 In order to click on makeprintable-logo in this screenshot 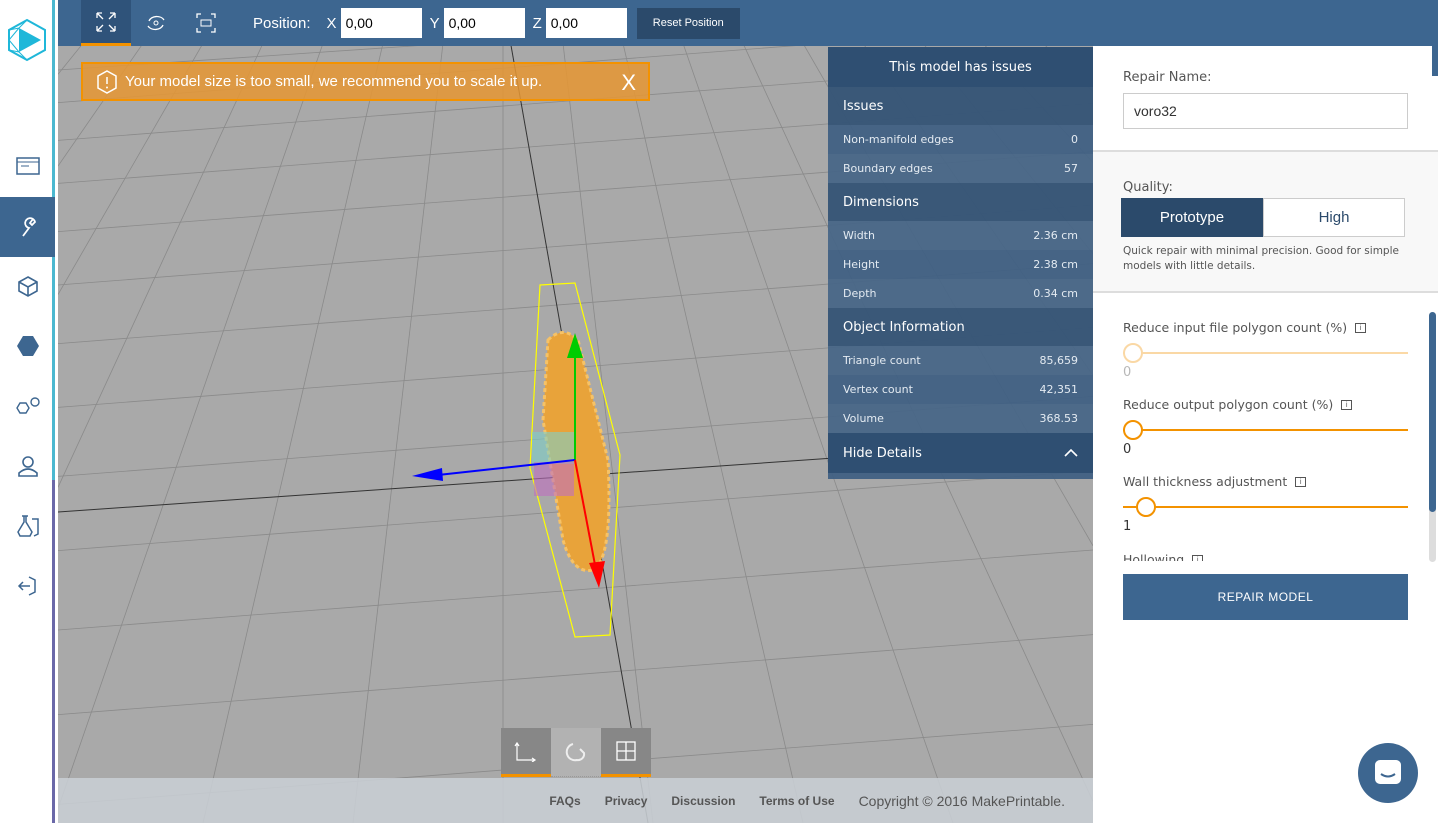, I will do `click(27, 40)`.